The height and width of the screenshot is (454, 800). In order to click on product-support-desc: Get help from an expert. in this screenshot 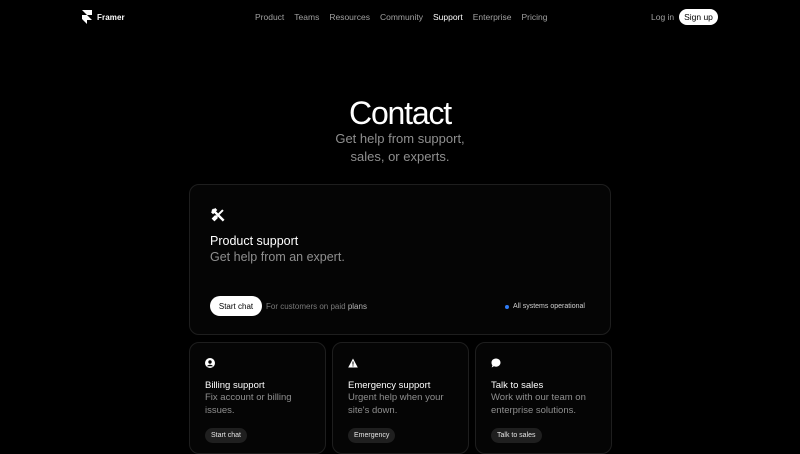, I will do `click(277, 257)`.